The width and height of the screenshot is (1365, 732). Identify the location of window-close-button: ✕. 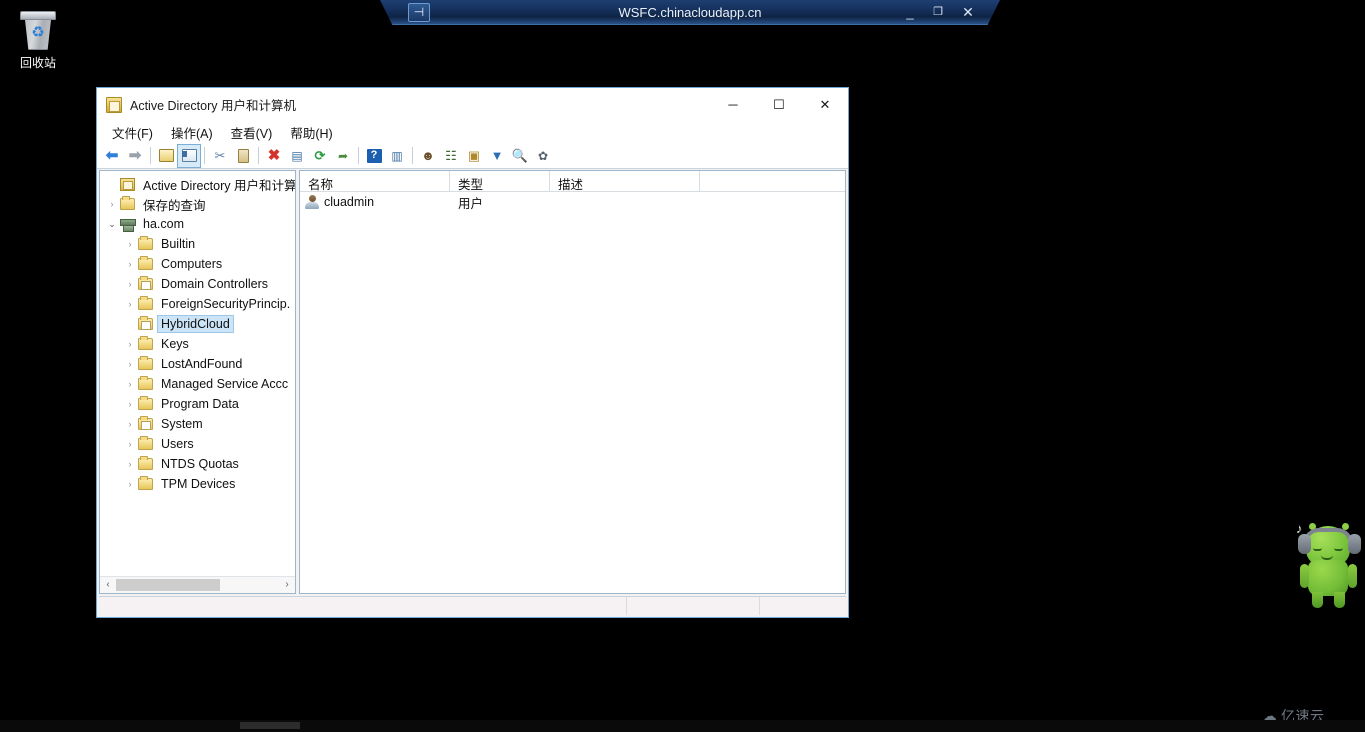
(825, 105).